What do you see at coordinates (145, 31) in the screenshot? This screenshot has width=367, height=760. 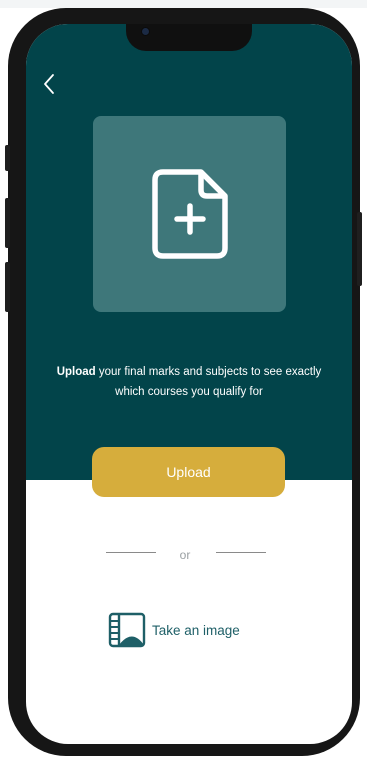 I see `front-camera` at bounding box center [145, 31].